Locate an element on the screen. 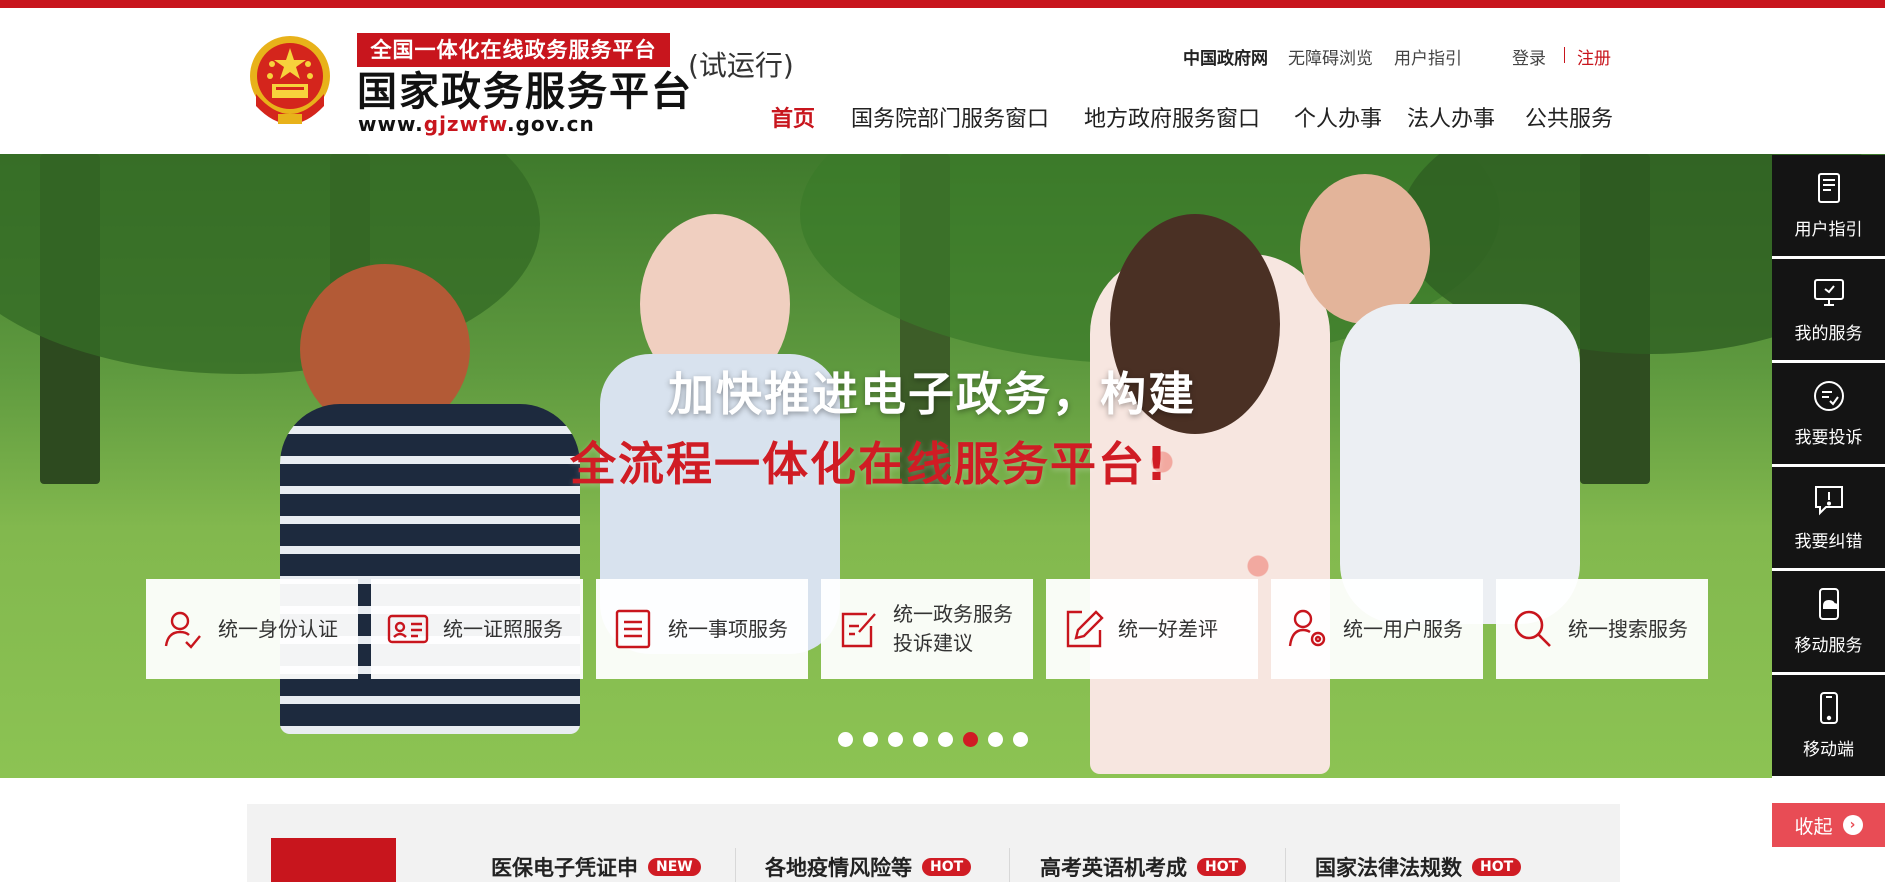 The height and width of the screenshot is (882, 1885). search-icon is located at coordinates (1532, 628).